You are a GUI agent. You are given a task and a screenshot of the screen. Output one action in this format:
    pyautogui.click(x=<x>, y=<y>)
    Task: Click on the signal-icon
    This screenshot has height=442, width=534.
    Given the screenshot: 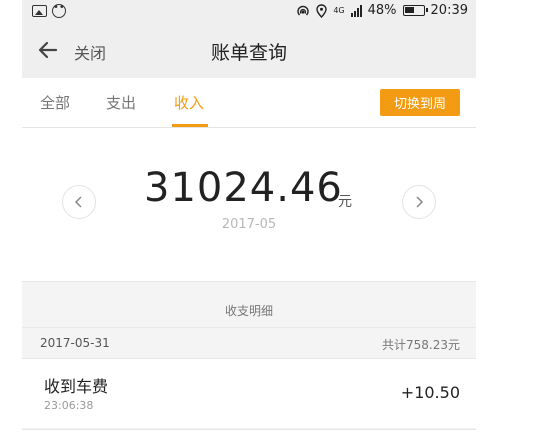 What is the action you would take?
    pyautogui.click(x=356, y=10)
    